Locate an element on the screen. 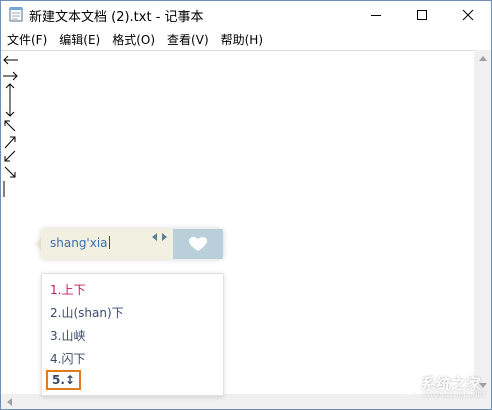 This screenshot has height=410, width=492. close-icon is located at coordinates (468, 14).